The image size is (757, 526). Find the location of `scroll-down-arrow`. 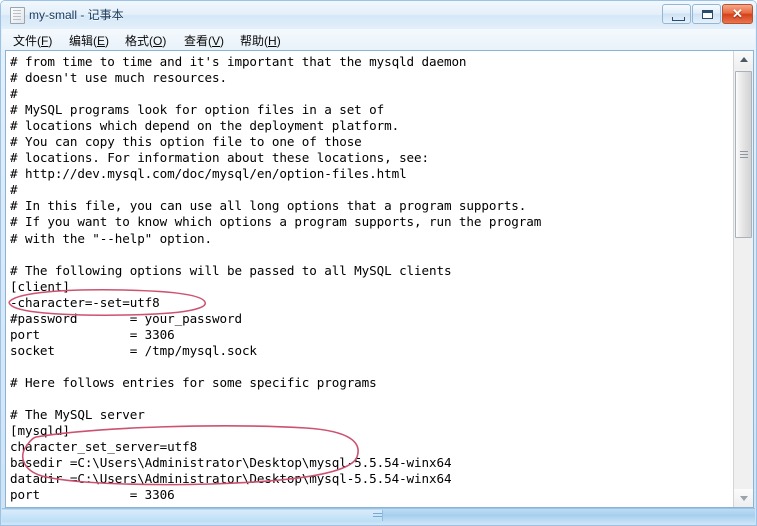

scroll-down-arrow is located at coordinates (743, 498).